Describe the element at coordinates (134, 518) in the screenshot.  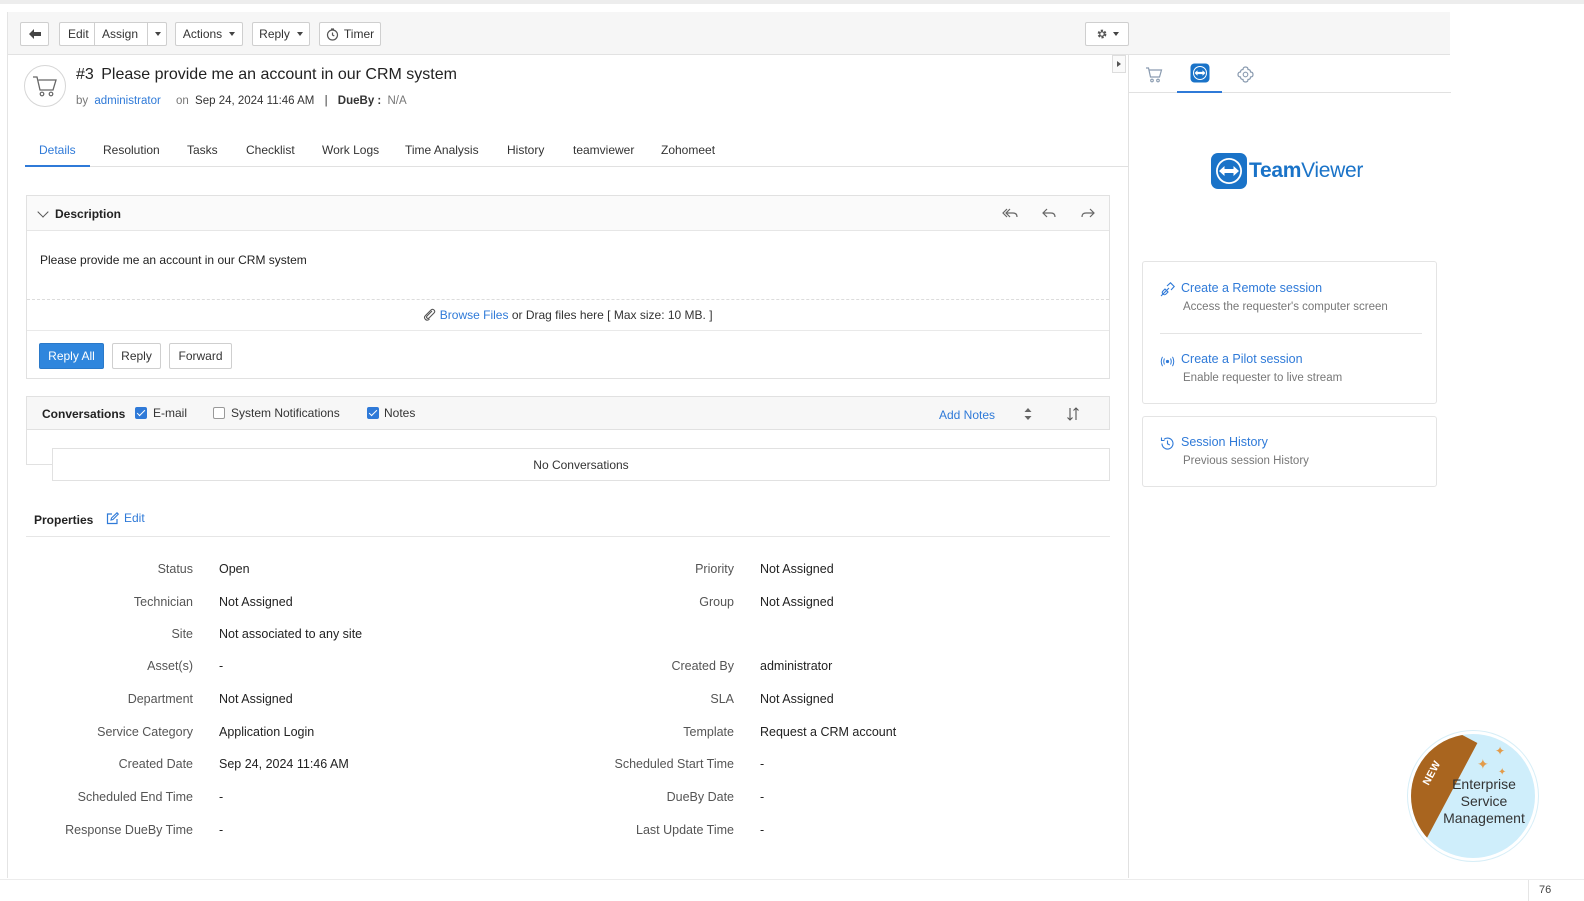
I see `properties-edit-label: Edit` at that location.